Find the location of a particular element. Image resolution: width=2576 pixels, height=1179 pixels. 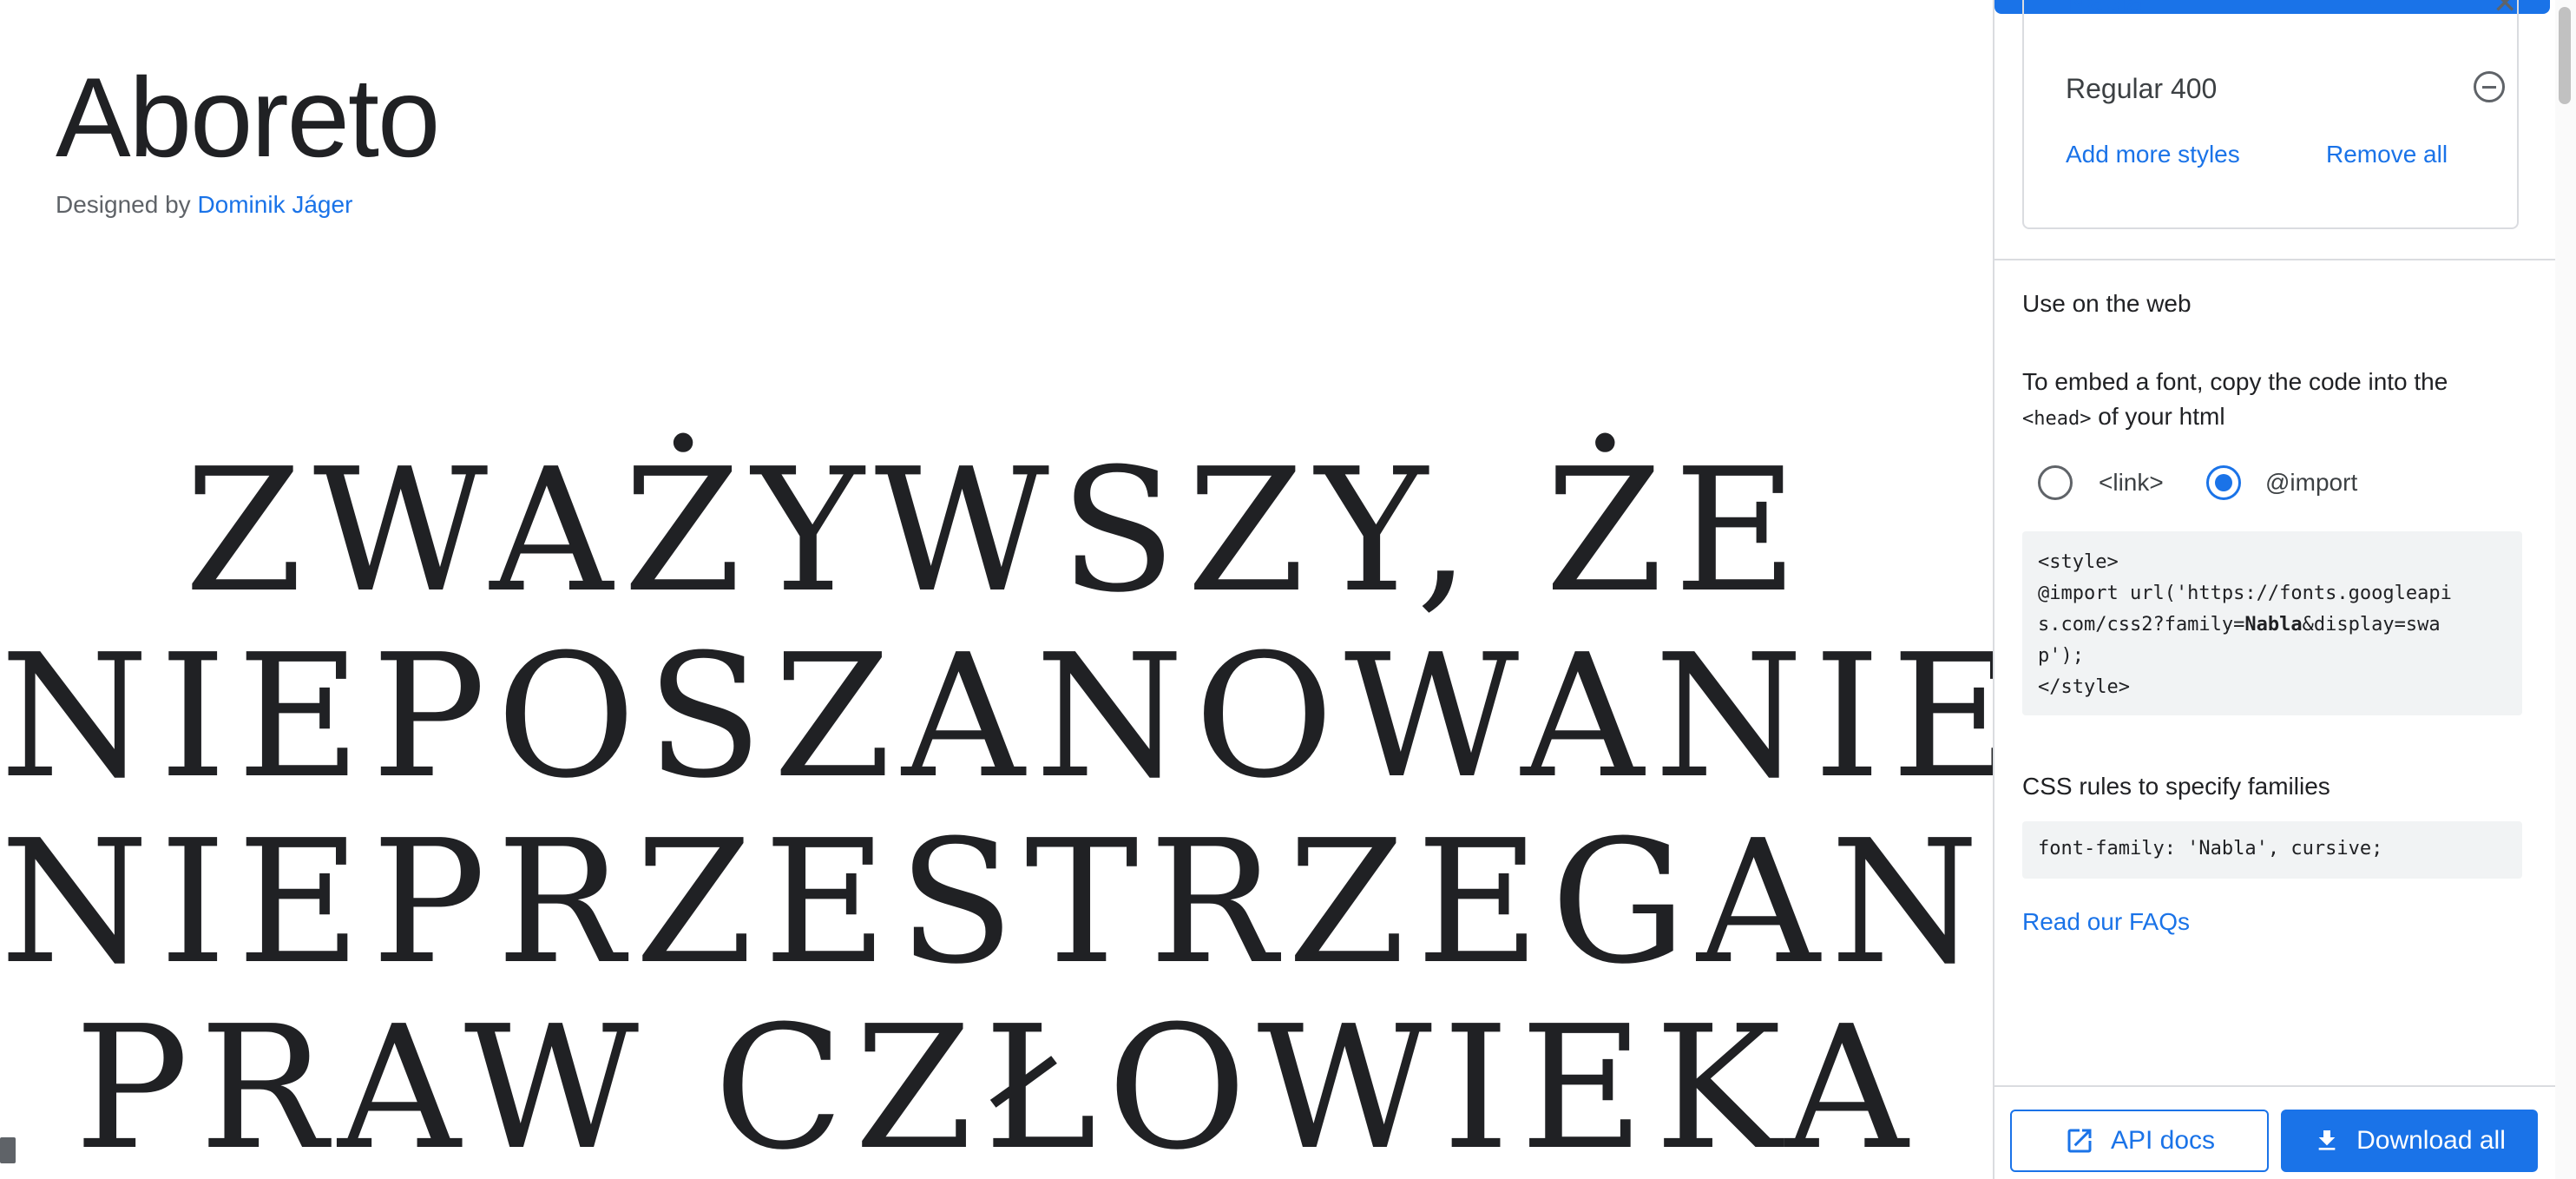

specimen-line: NIEPRZESTRZEGANIE is located at coordinates (996, 903).